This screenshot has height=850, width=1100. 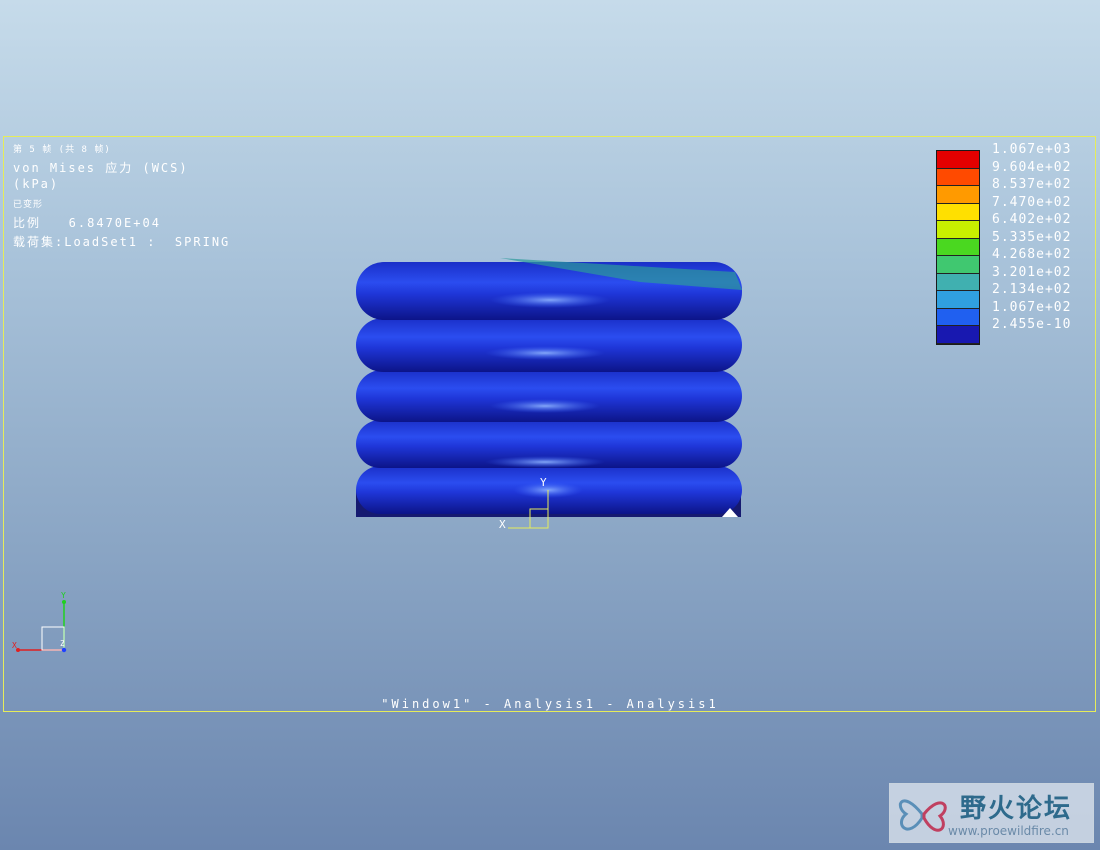 I want to click on legend-color-bar, so click(x=958, y=247).